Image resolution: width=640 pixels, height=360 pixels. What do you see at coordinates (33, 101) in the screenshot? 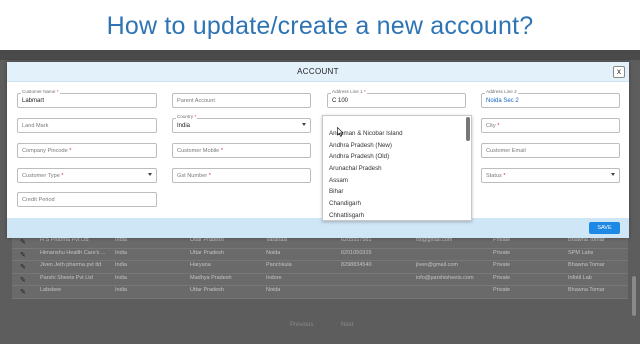
I see `customer-name-value: Labmart` at bounding box center [33, 101].